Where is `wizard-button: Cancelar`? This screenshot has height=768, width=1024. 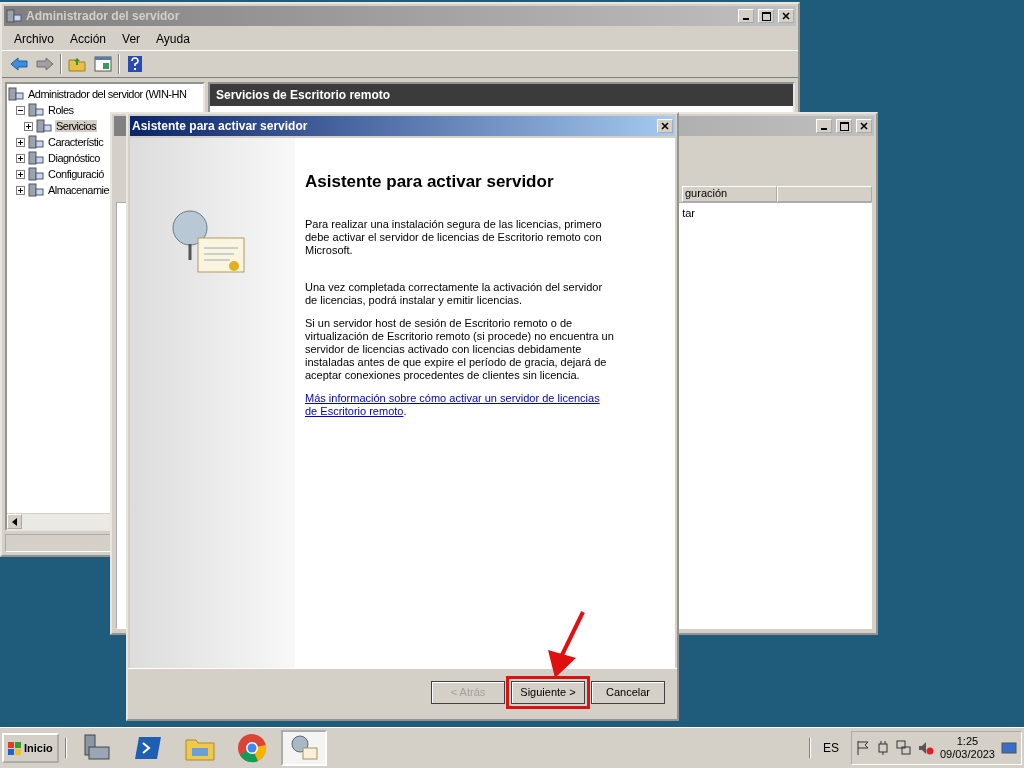
wizard-button: Cancelar is located at coordinates (628, 692).